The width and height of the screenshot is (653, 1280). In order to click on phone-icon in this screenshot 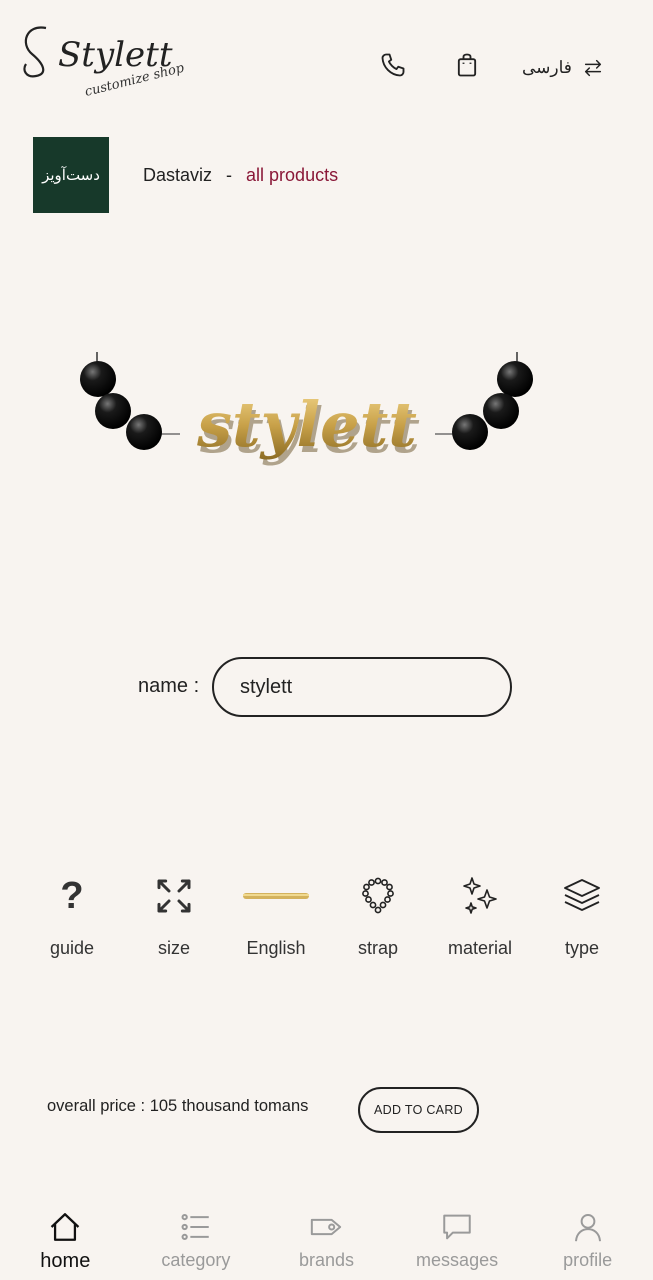, I will do `click(393, 65)`.